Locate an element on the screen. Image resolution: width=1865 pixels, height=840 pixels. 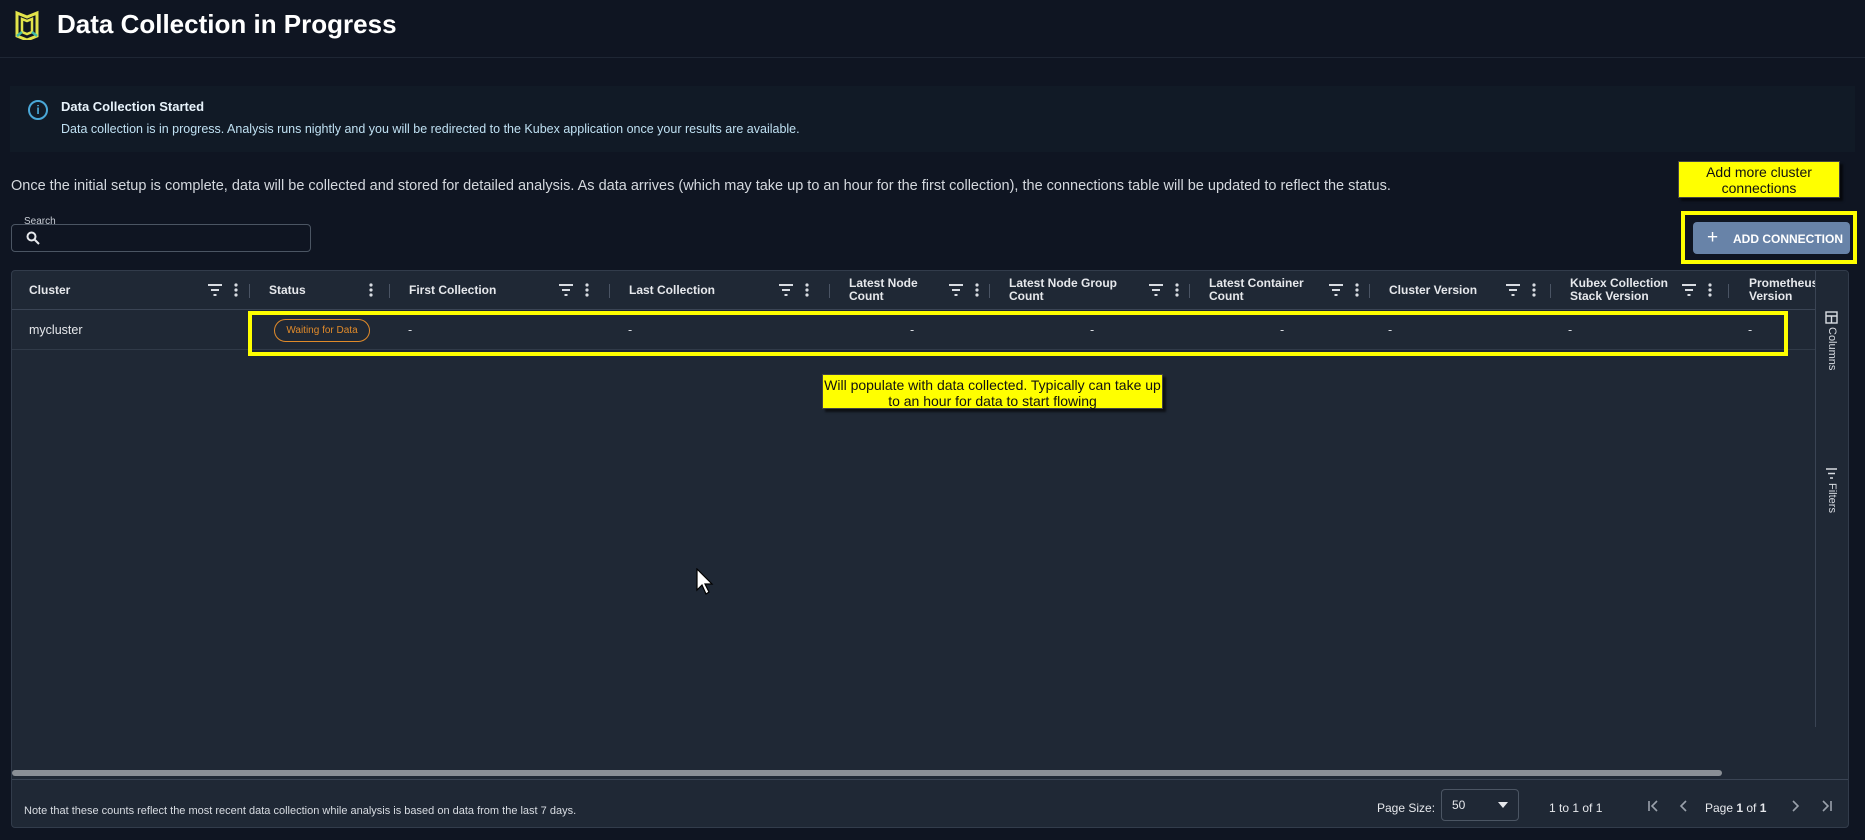
cell-cluster: mycluster is located at coordinates (56, 330).